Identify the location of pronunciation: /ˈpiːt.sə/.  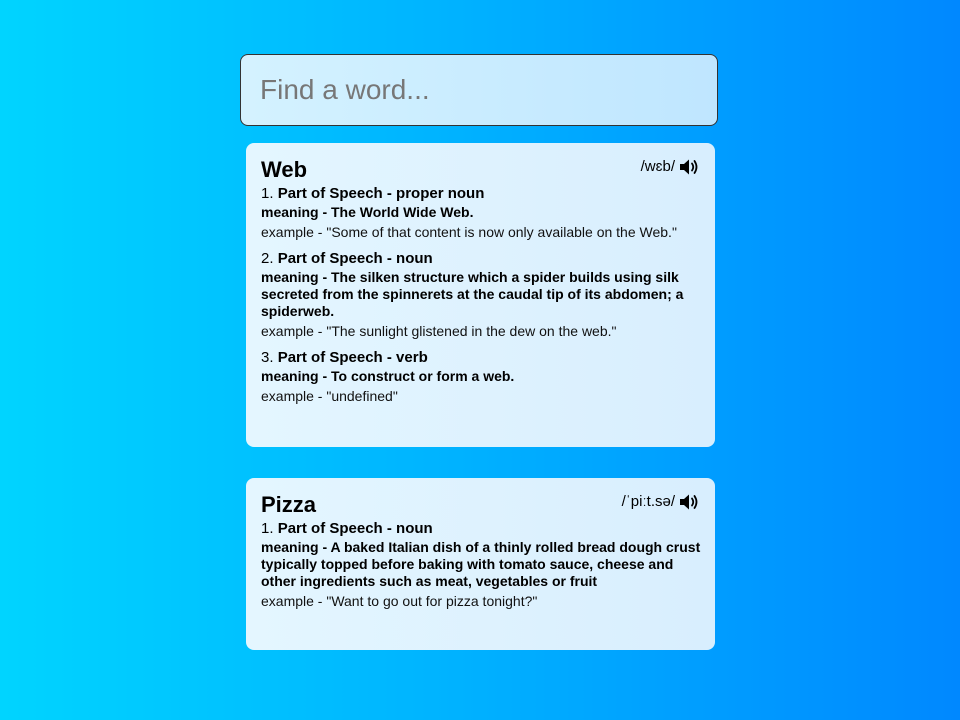
(661, 502).